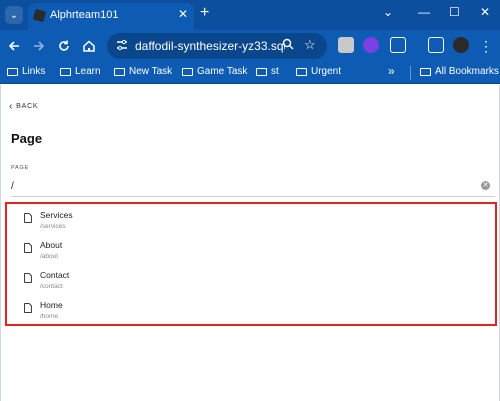 This screenshot has height=401, width=500. What do you see at coordinates (26, 71) in the screenshot?
I see `bookmark-folder-links: Links` at bounding box center [26, 71].